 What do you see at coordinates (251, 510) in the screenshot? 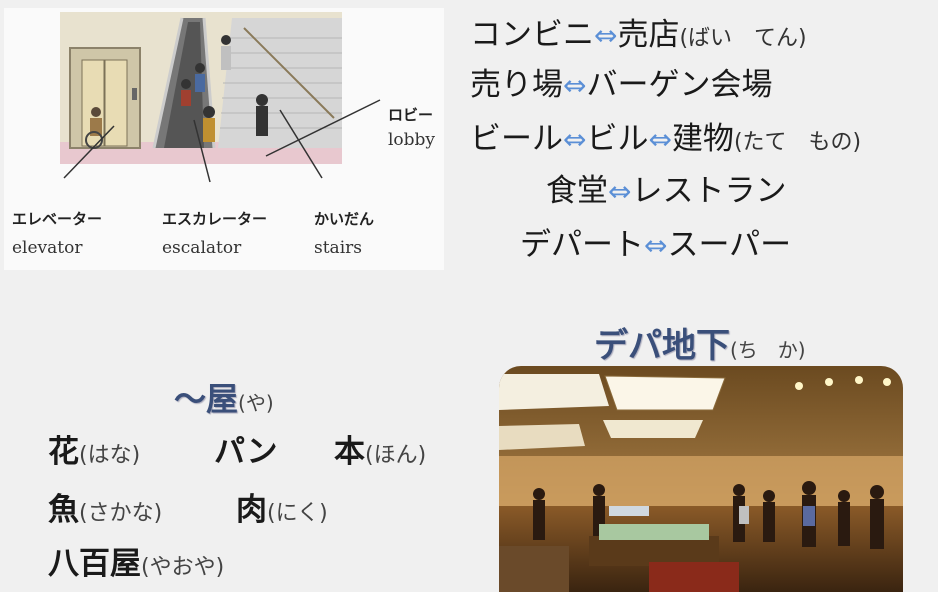
I see `shop-word: 肉` at bounding box center [251, 510].